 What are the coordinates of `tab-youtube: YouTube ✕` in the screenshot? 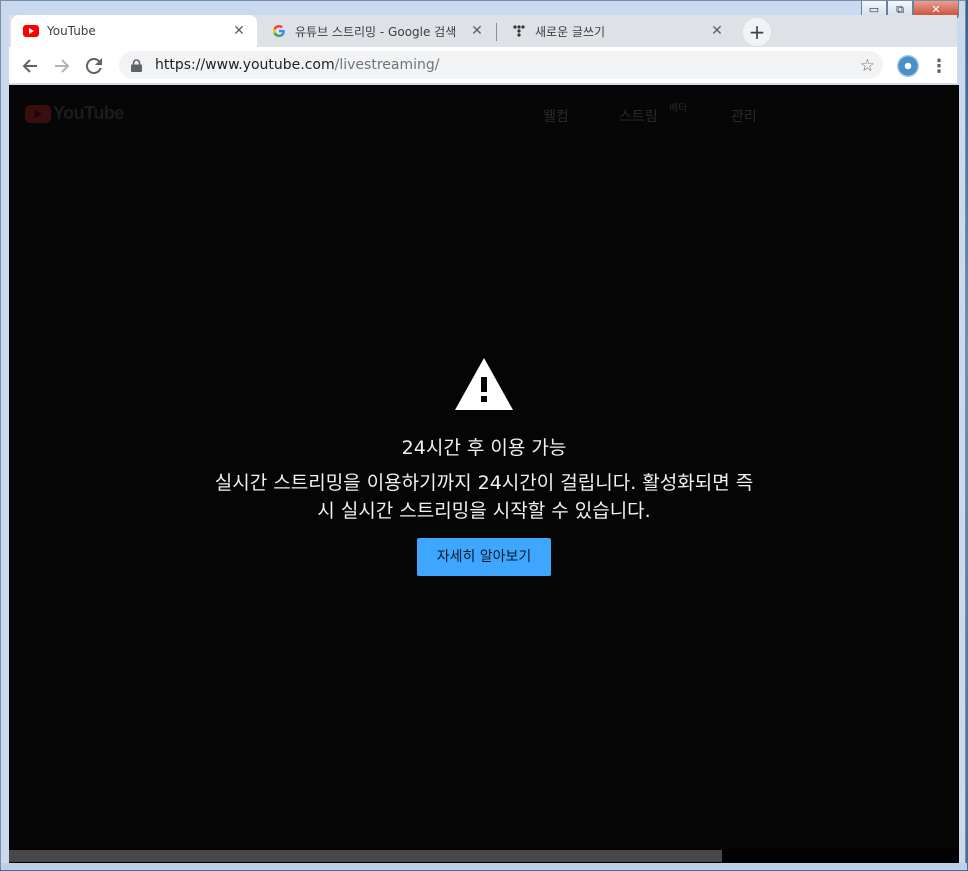 It's located at (134, 31).